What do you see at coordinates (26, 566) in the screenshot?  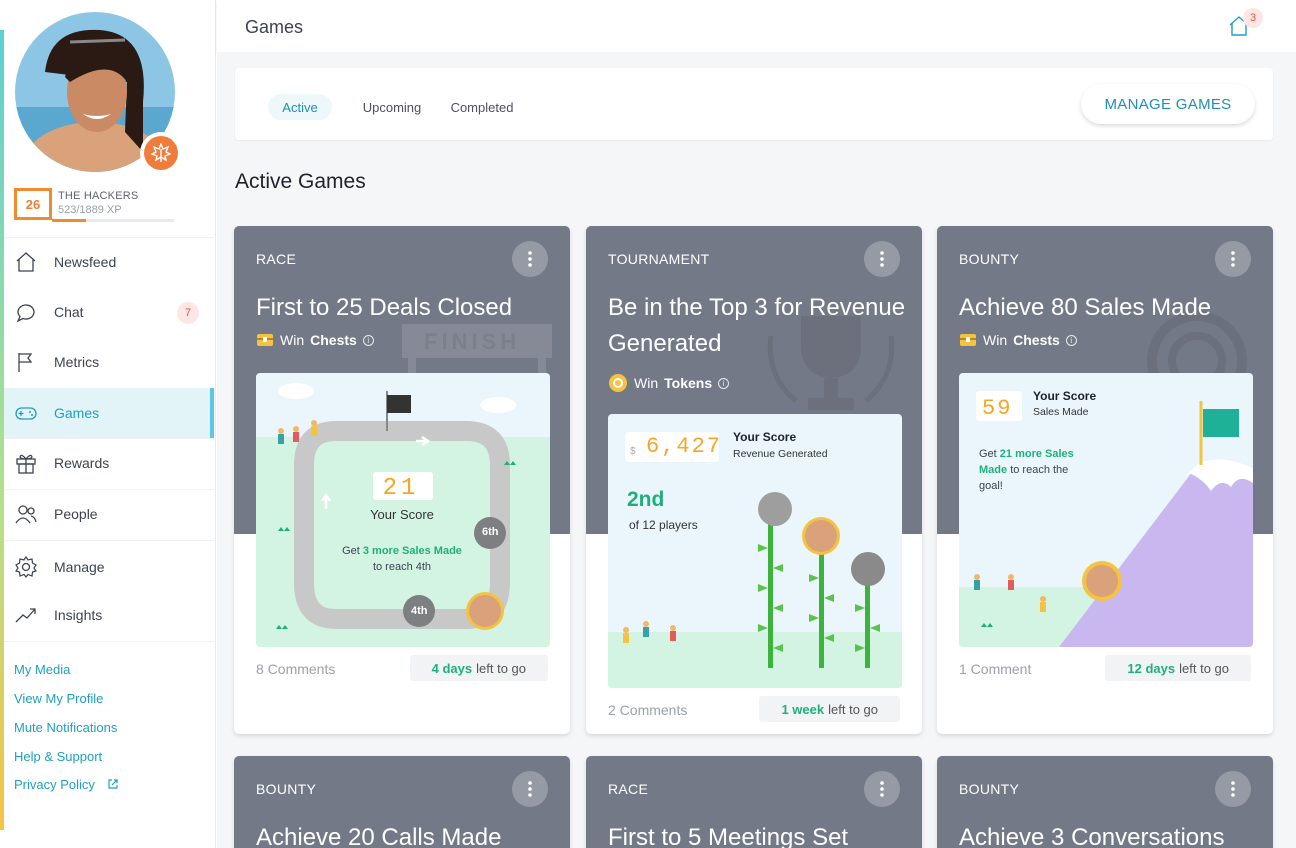 I see `gear-icon` at bounding box center [26, 566].